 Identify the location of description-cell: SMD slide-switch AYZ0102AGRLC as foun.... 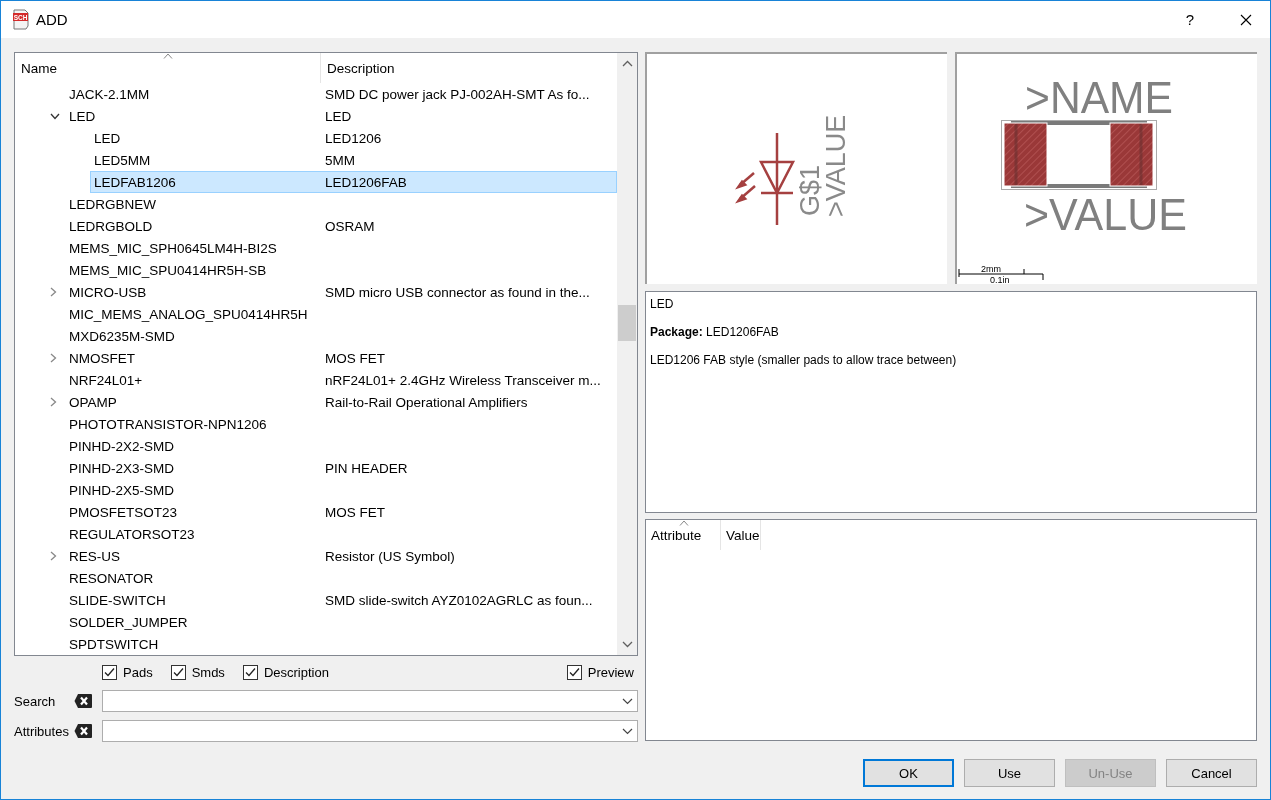
(459, 600).